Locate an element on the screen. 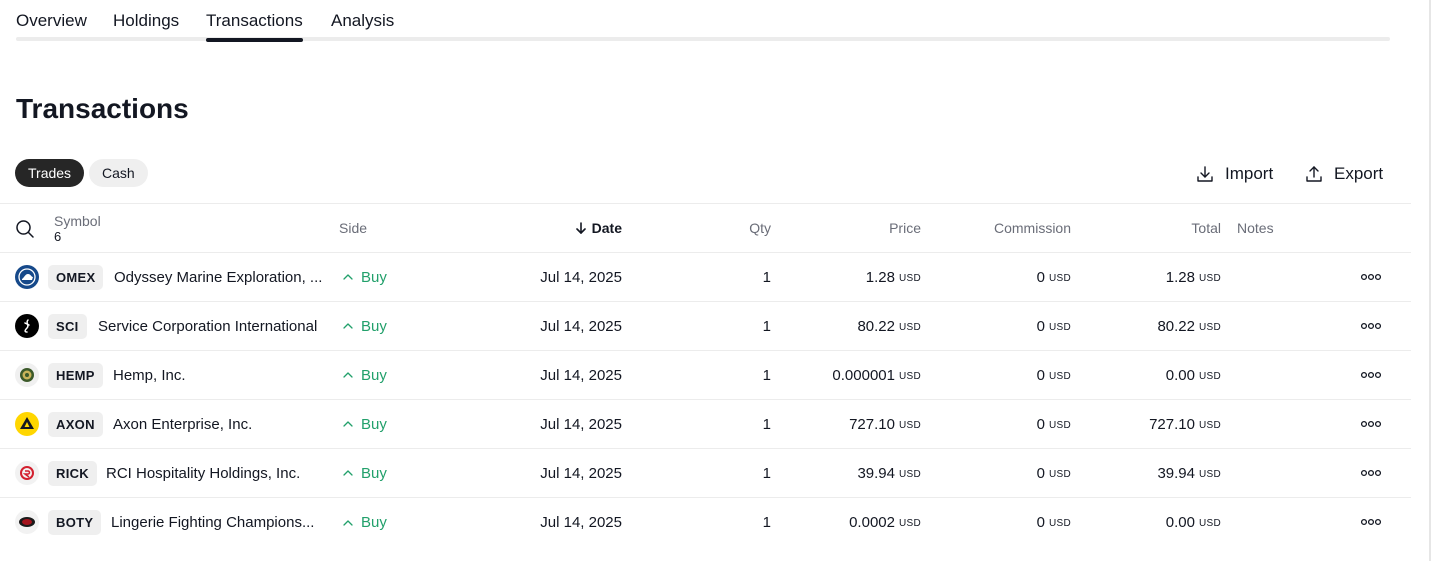 The width and height of the screenshot is (1431, 561). symbol-count: 6 is located at coordinates (58, 236).